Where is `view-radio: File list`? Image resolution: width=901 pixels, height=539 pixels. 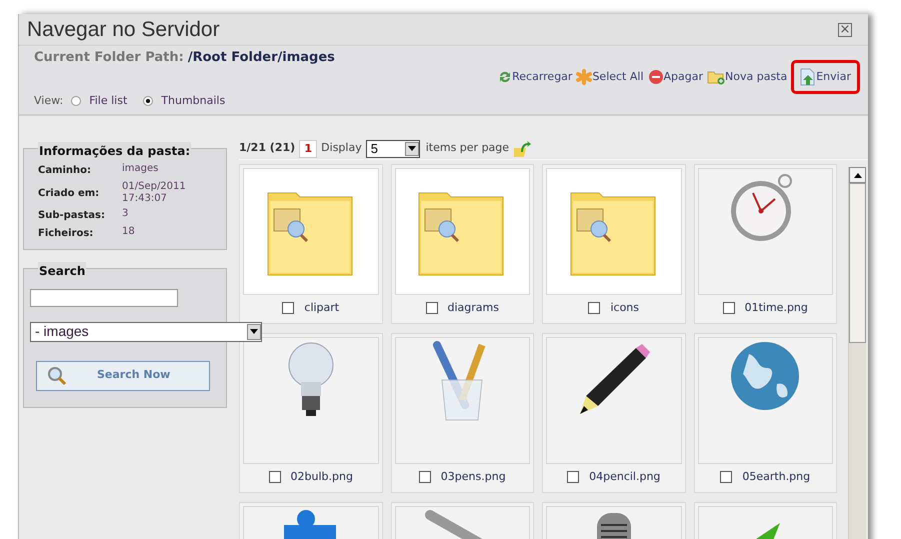
view-radio: File list is located at coordinates (99, 101).